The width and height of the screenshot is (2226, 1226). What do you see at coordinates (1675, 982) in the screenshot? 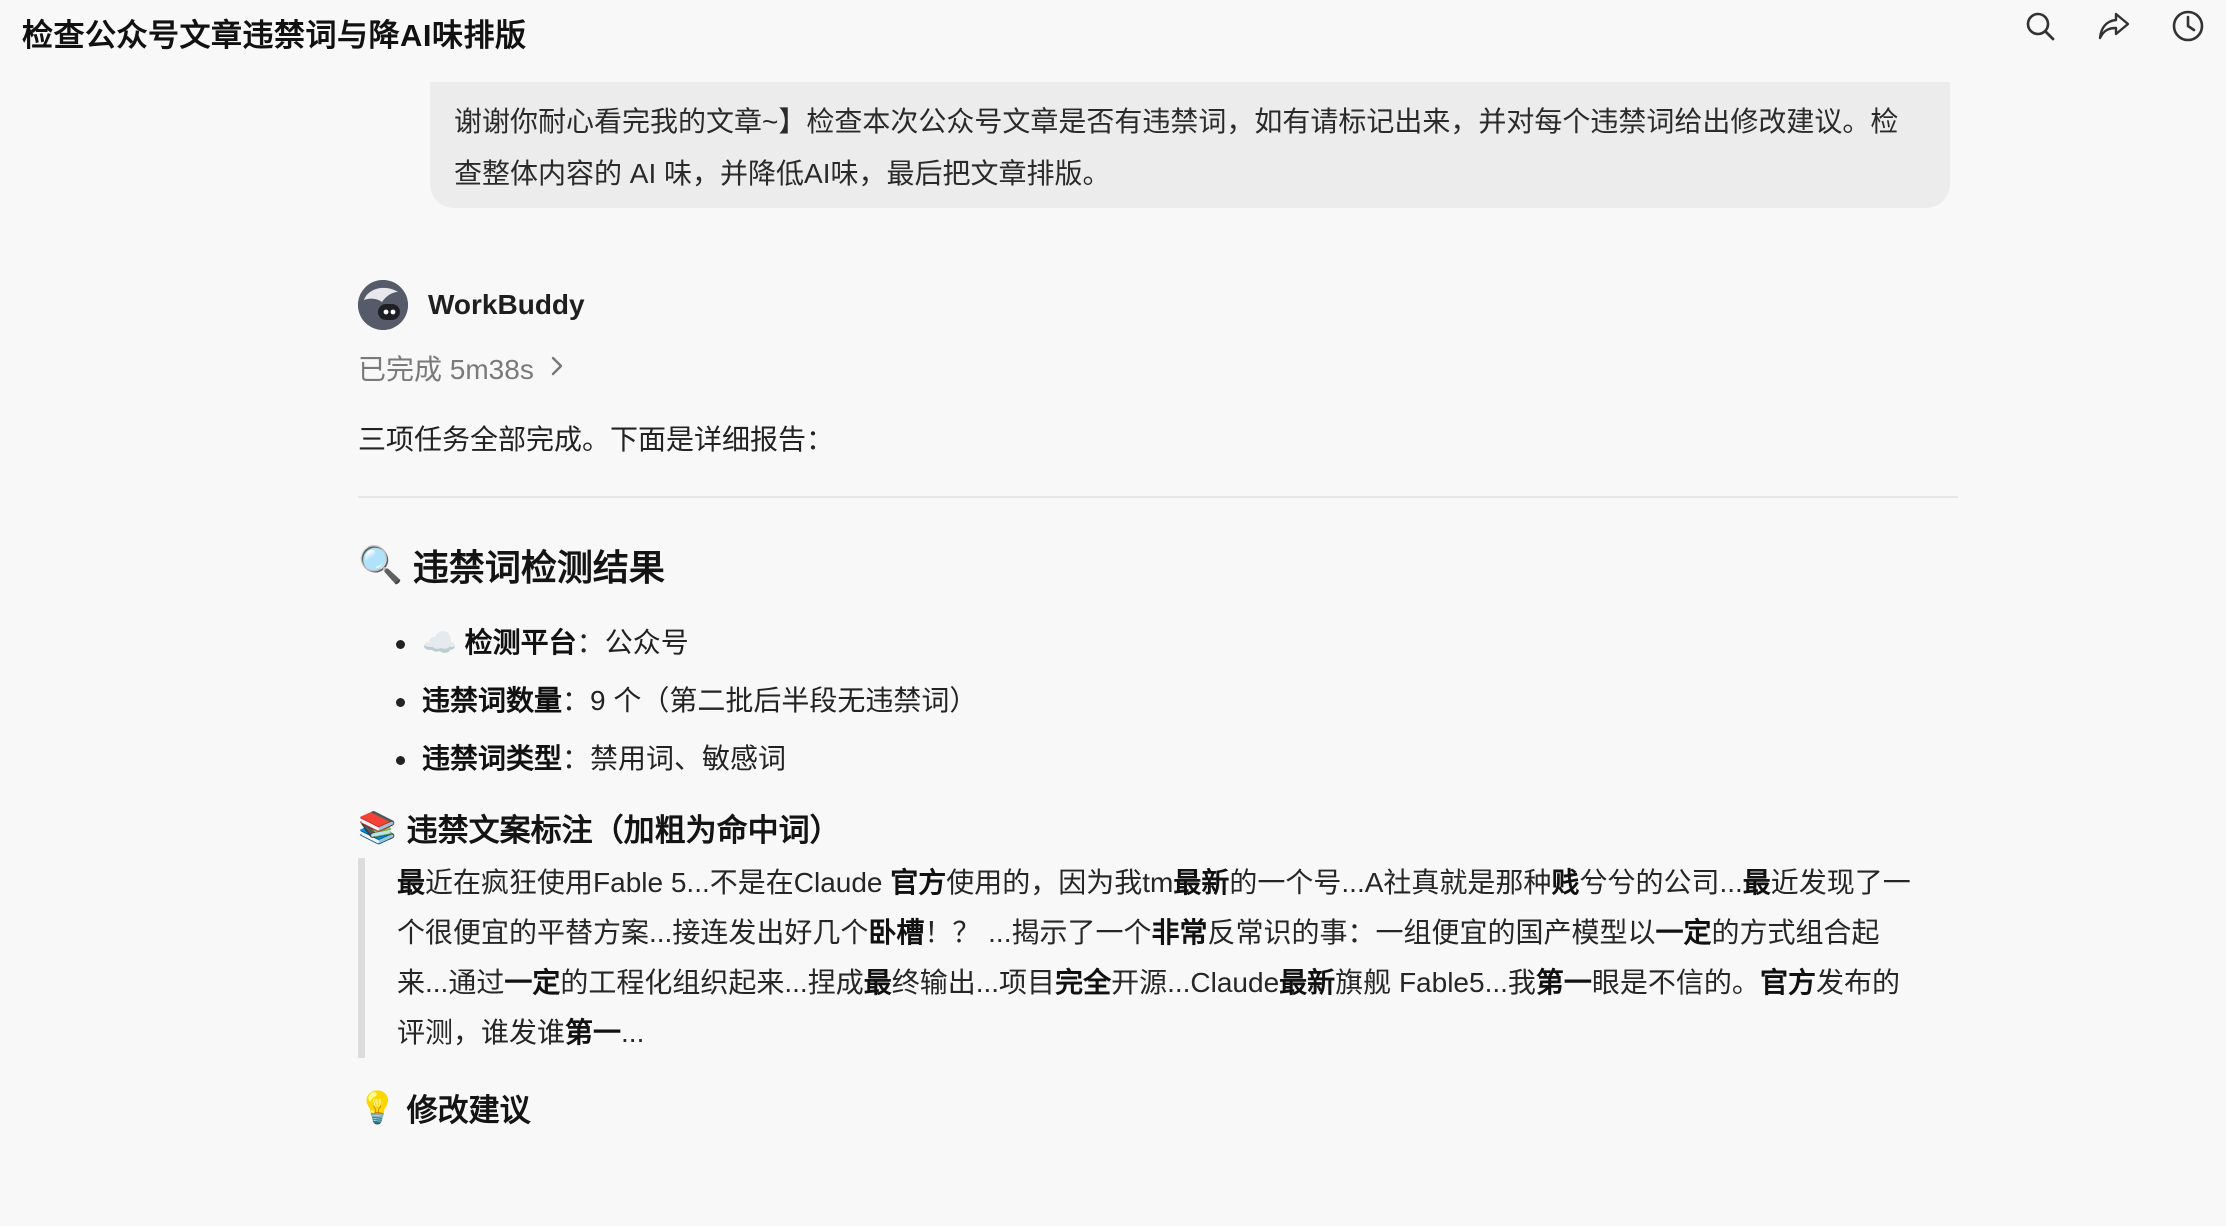
I see `quote-text: 眼是不信的。` at bounding box center [1675, 982].